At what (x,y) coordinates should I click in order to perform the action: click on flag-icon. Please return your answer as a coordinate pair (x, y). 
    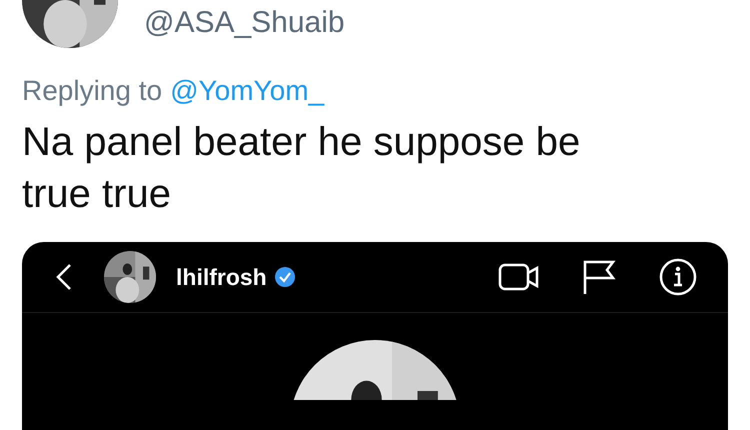
    Looking at the image, I should click on (599, 277).